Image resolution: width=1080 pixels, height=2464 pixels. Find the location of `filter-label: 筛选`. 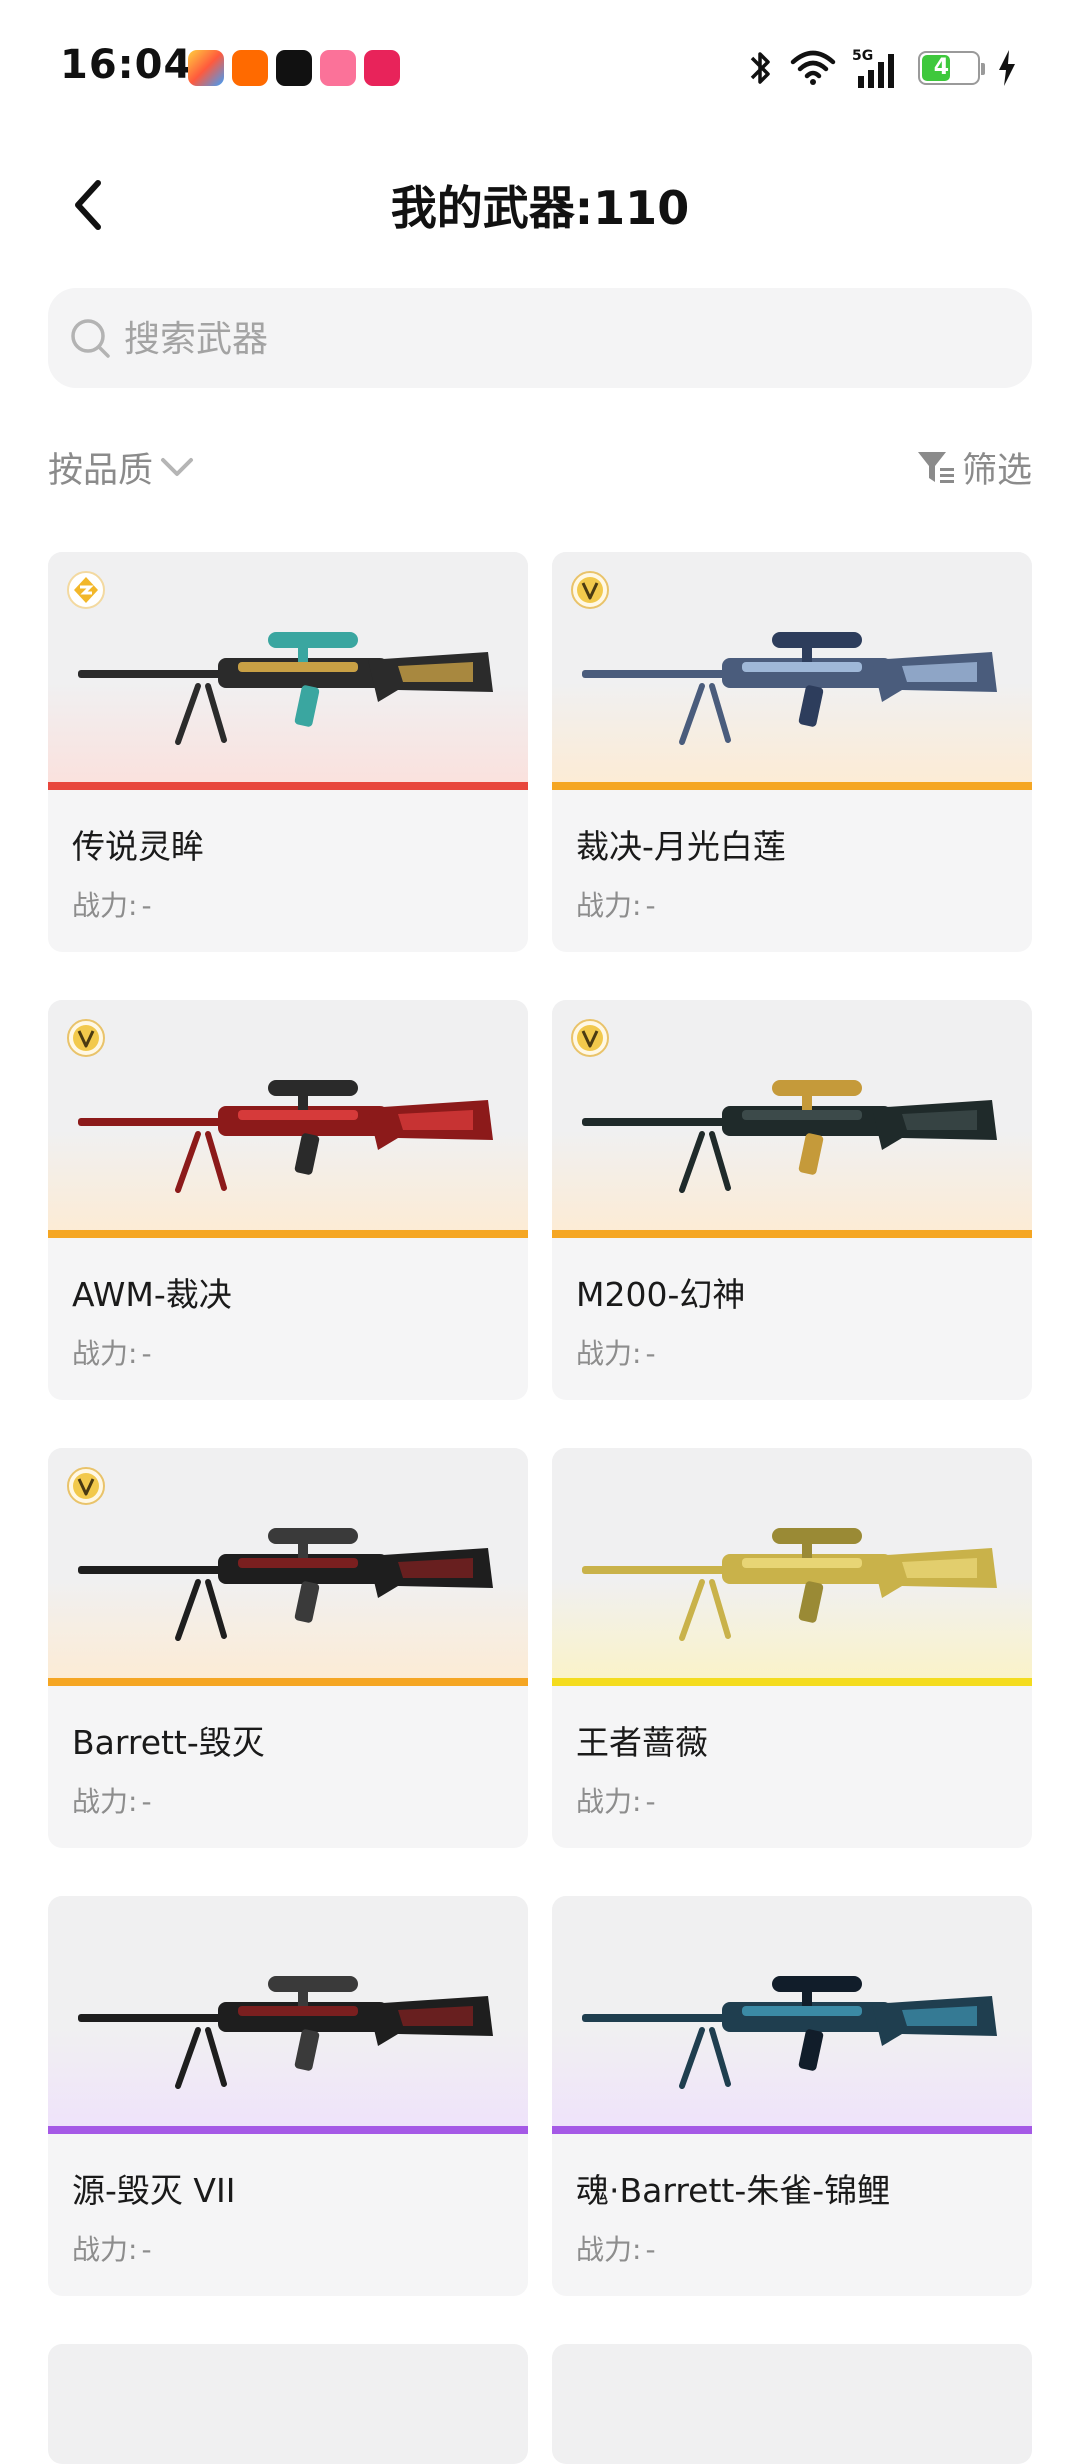

filter-label: 筛选 is located at coordinates (996, 471).